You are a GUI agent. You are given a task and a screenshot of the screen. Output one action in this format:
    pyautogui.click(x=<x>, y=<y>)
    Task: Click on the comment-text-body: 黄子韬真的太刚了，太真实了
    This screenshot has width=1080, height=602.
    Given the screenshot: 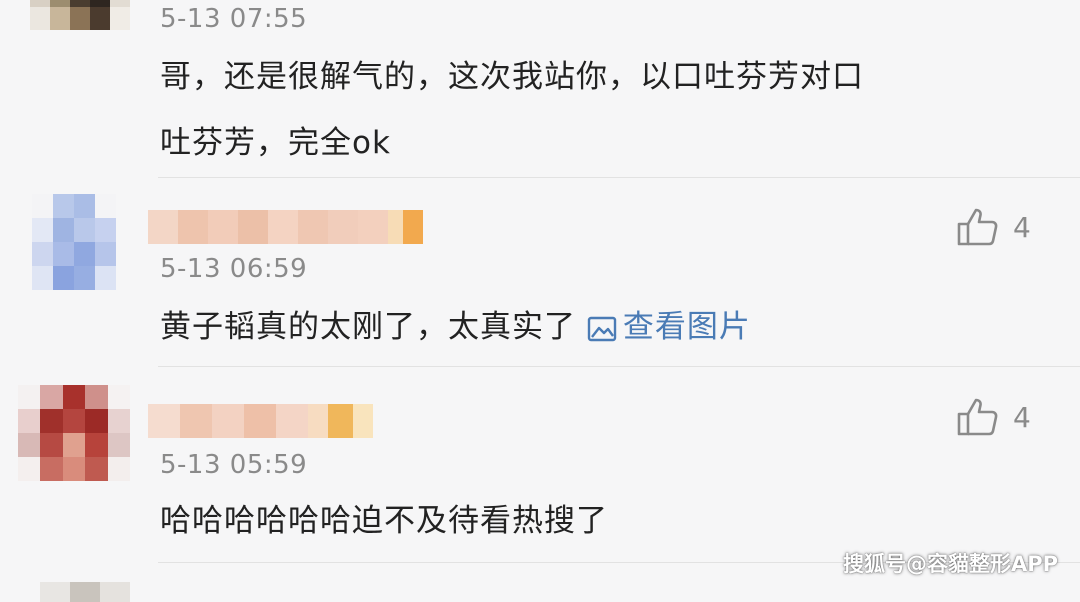 What is the action you would take?
    pyautogui.click(x=368, y=327)
    